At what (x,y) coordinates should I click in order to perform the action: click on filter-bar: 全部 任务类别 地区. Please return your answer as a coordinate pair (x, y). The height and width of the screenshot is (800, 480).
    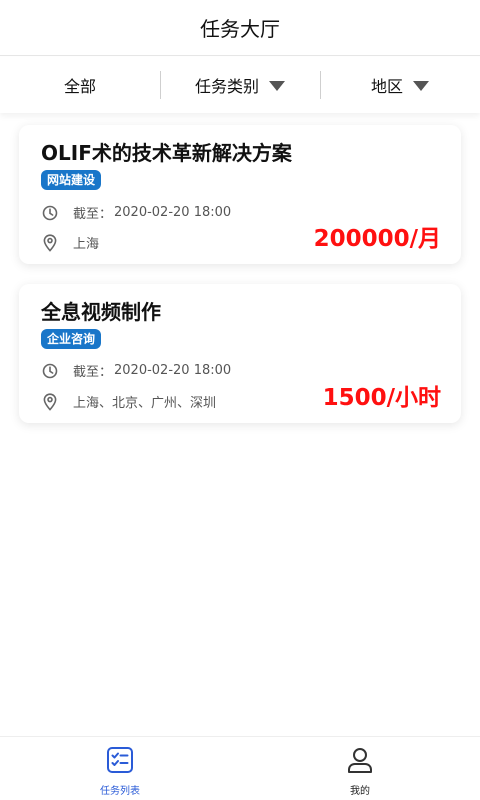
    Looking at the image, I should click on (240, 85).